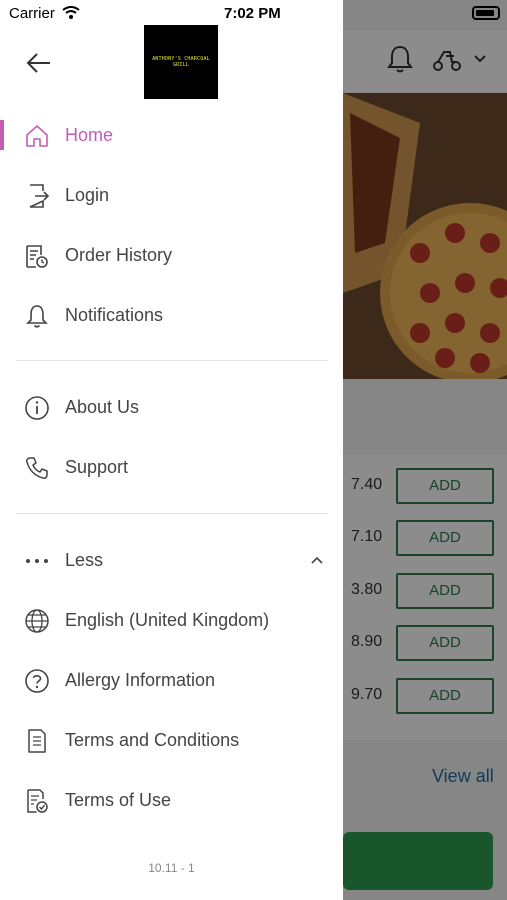 The image size is (507, 900). I want to click on phone-icon, so click(37, 468).